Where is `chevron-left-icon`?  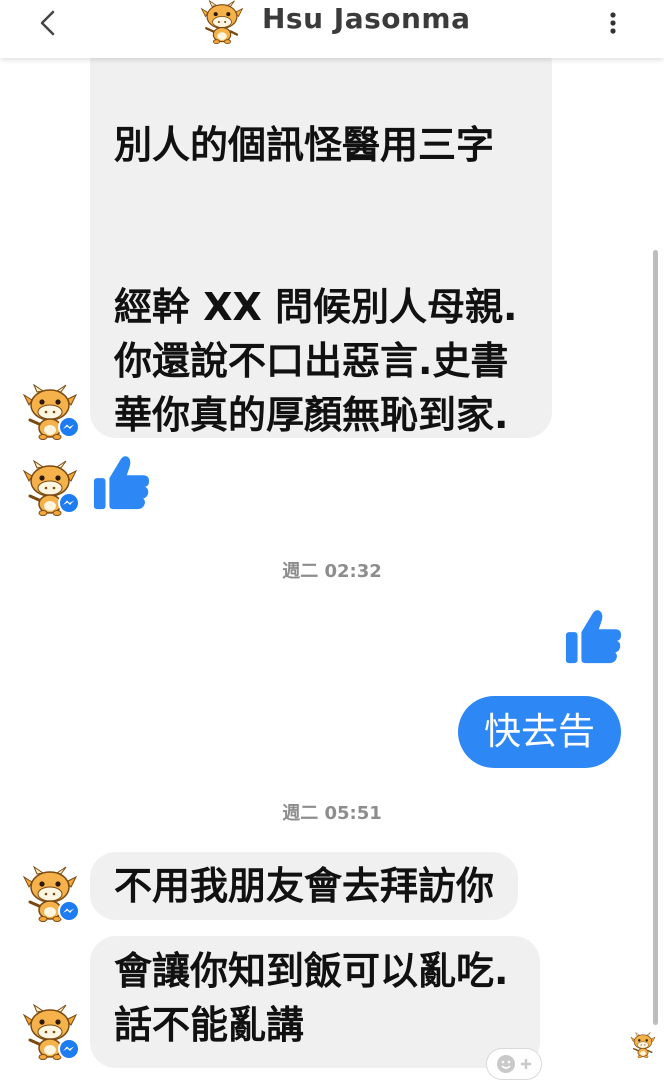 chevron-left-icon is located at coordinates (49, 23).